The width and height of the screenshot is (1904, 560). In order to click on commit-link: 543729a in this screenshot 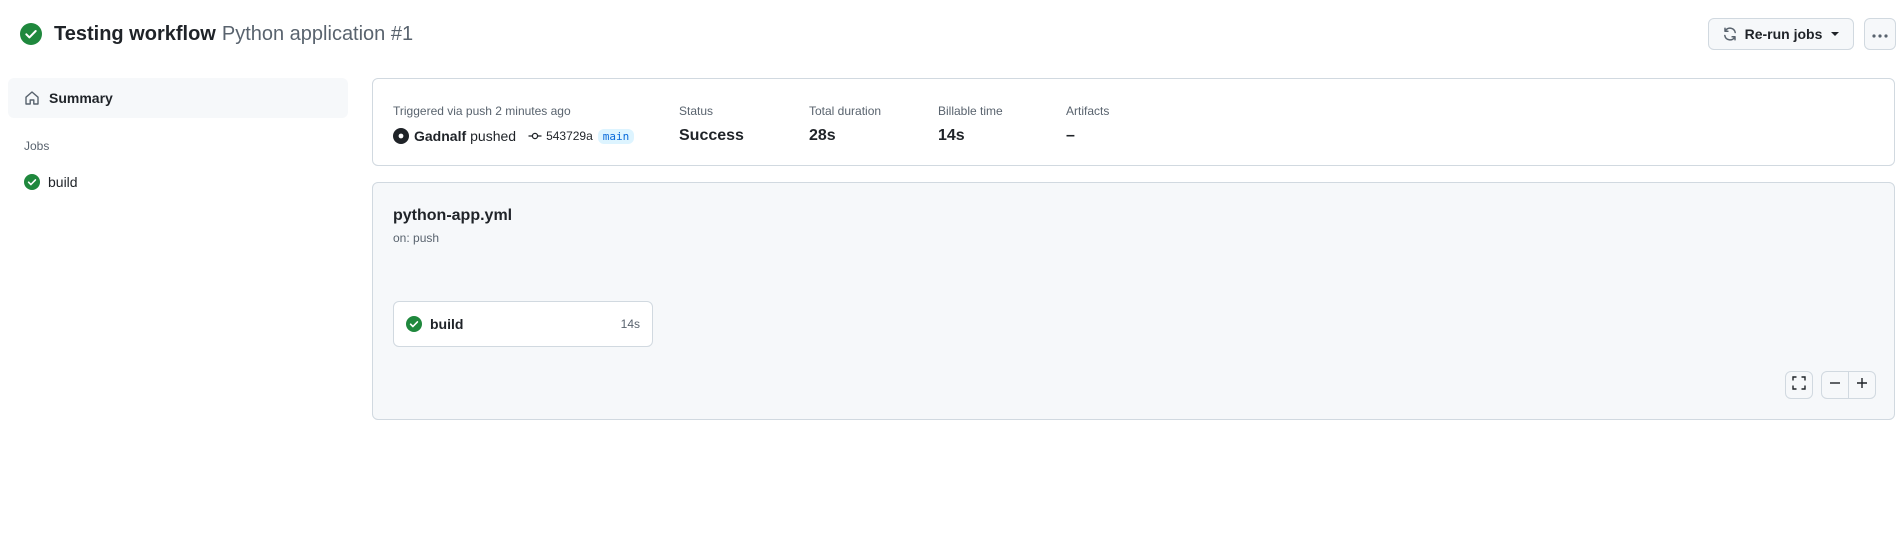, I will do `click(560, 136)`.